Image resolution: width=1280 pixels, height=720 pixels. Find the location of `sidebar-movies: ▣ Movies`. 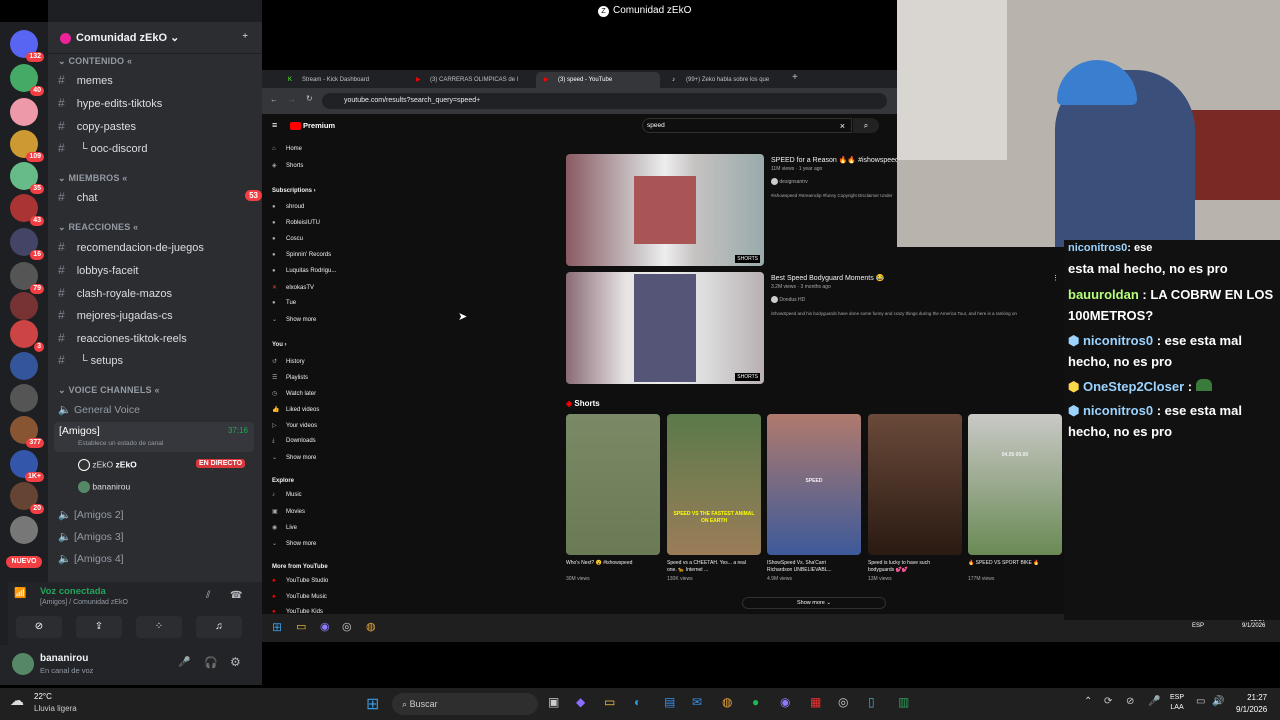

sidebar-movies: ▣ Movies is located at coordinates (288, 511).